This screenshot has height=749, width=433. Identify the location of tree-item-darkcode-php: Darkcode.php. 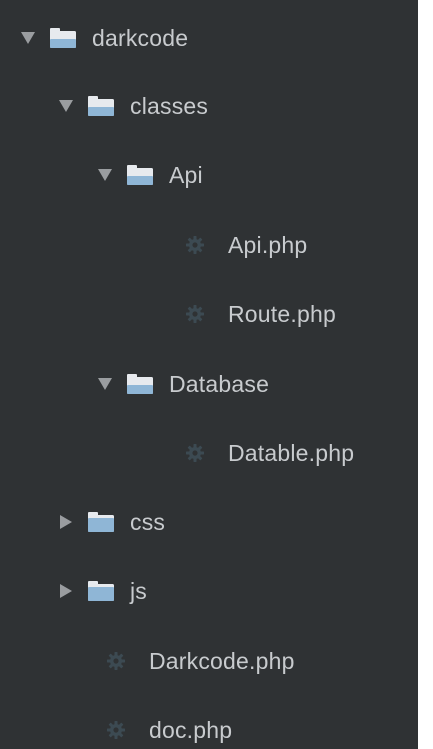
(209, 661).